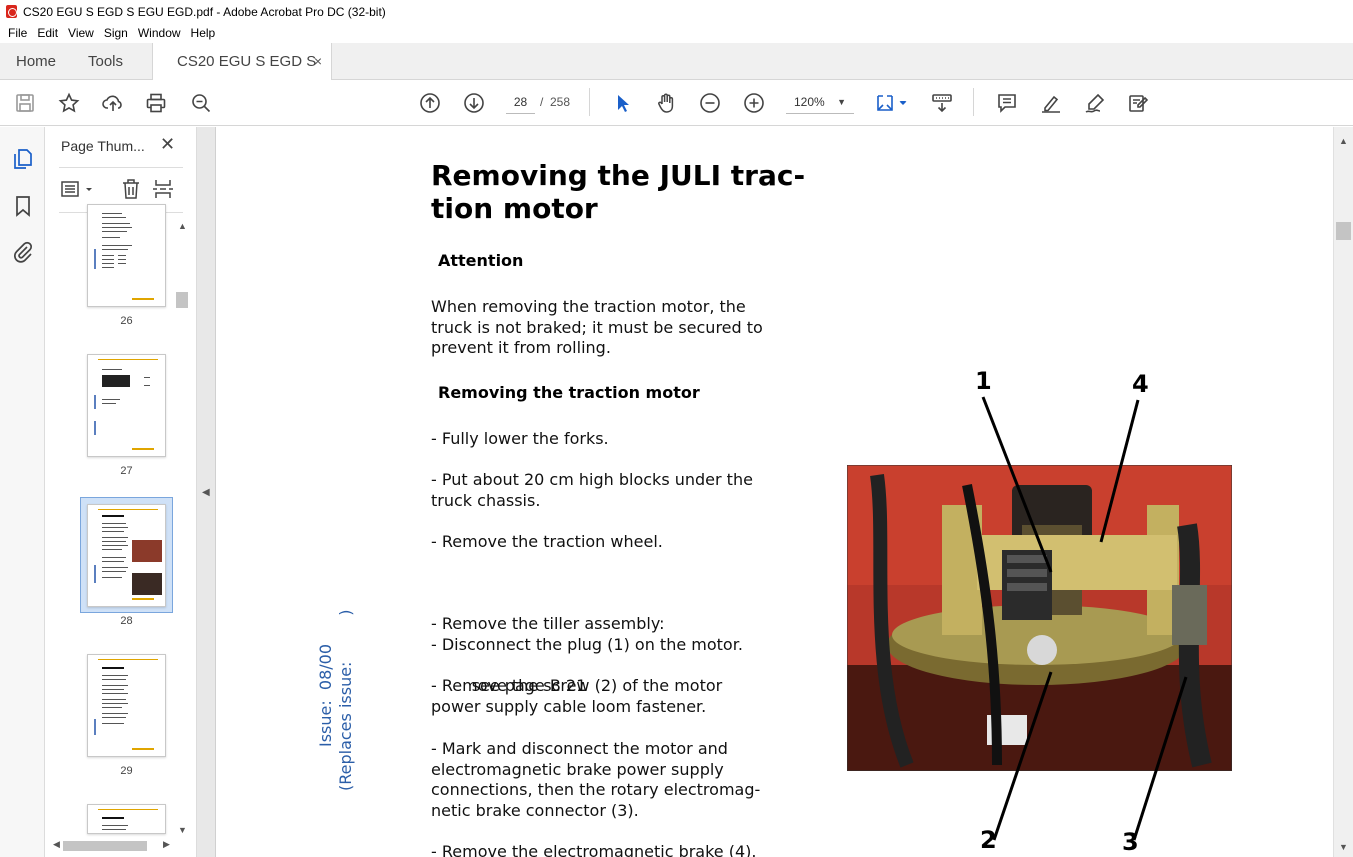  I want to click on thumbnails-hscrollbar: ◀ ▶, so click(114, 846).